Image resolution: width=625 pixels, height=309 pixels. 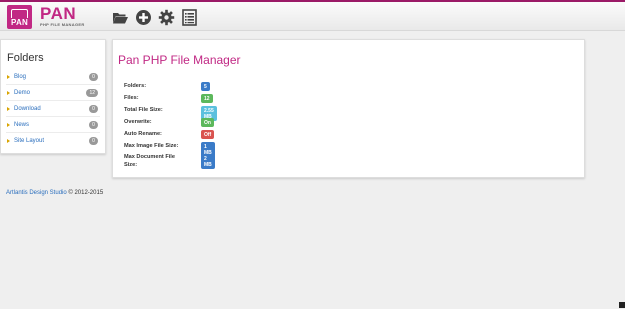 What do you see at coordinates (135, 86) in the screenshot?
I see `stat-label: Folders:` at bounding box center [135, 86].